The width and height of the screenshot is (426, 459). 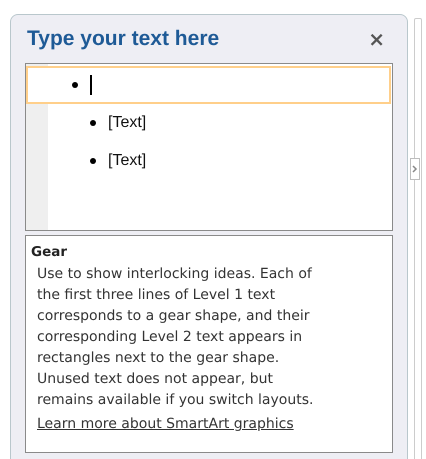 I want to click on close-button: ×, so click(x=376, y=39).